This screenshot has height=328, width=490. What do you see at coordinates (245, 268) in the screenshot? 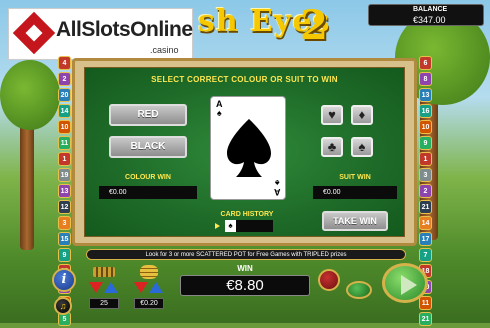
I see `win-label: WIN` at bounding box center [245, 268].